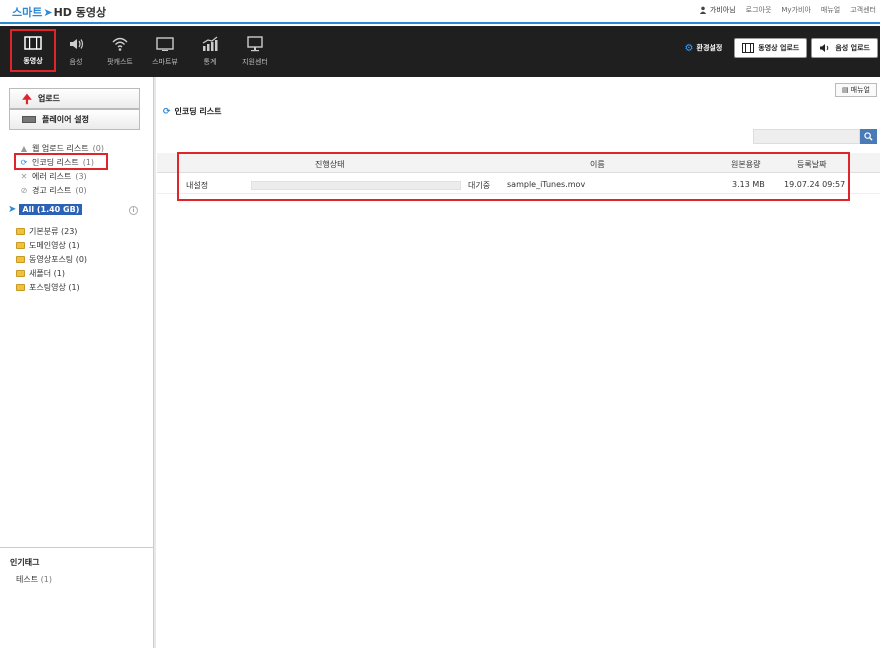 This screenshot has height=648, width=880. Describe the element at coordinates (779, 48) in the screenshot. I see `upload-video-label: 동영상 업로드` at that location.